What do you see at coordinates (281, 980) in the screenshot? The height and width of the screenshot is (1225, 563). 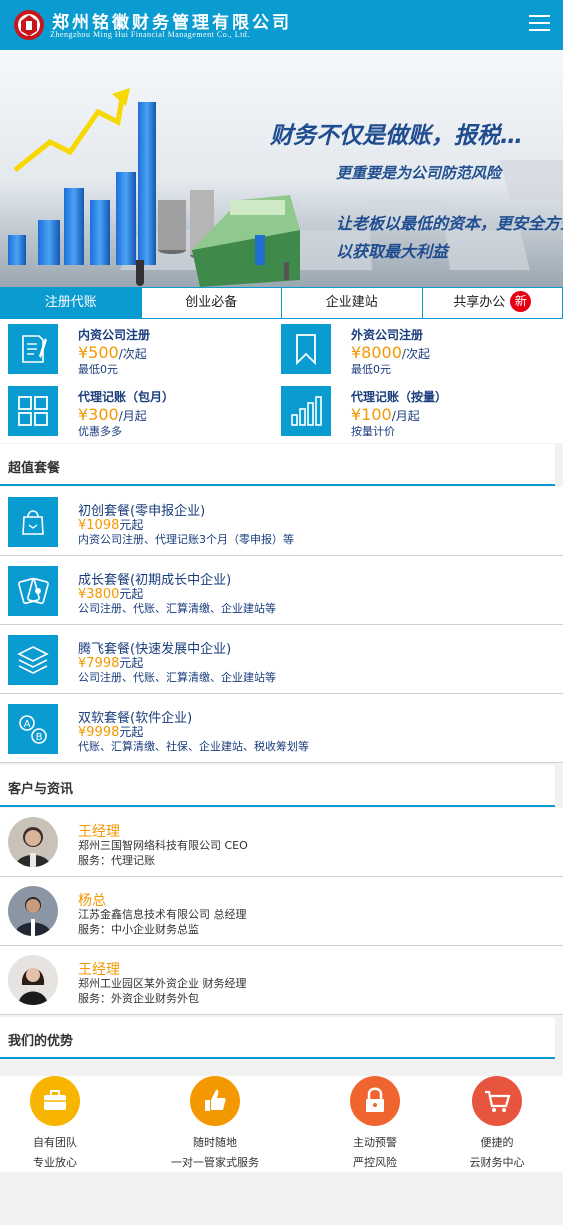 I see `customer-item: 王经理 郑州工业园区某外资企业 财务经理 服务：外资企业财务外包` at bounding box center [281, 980].